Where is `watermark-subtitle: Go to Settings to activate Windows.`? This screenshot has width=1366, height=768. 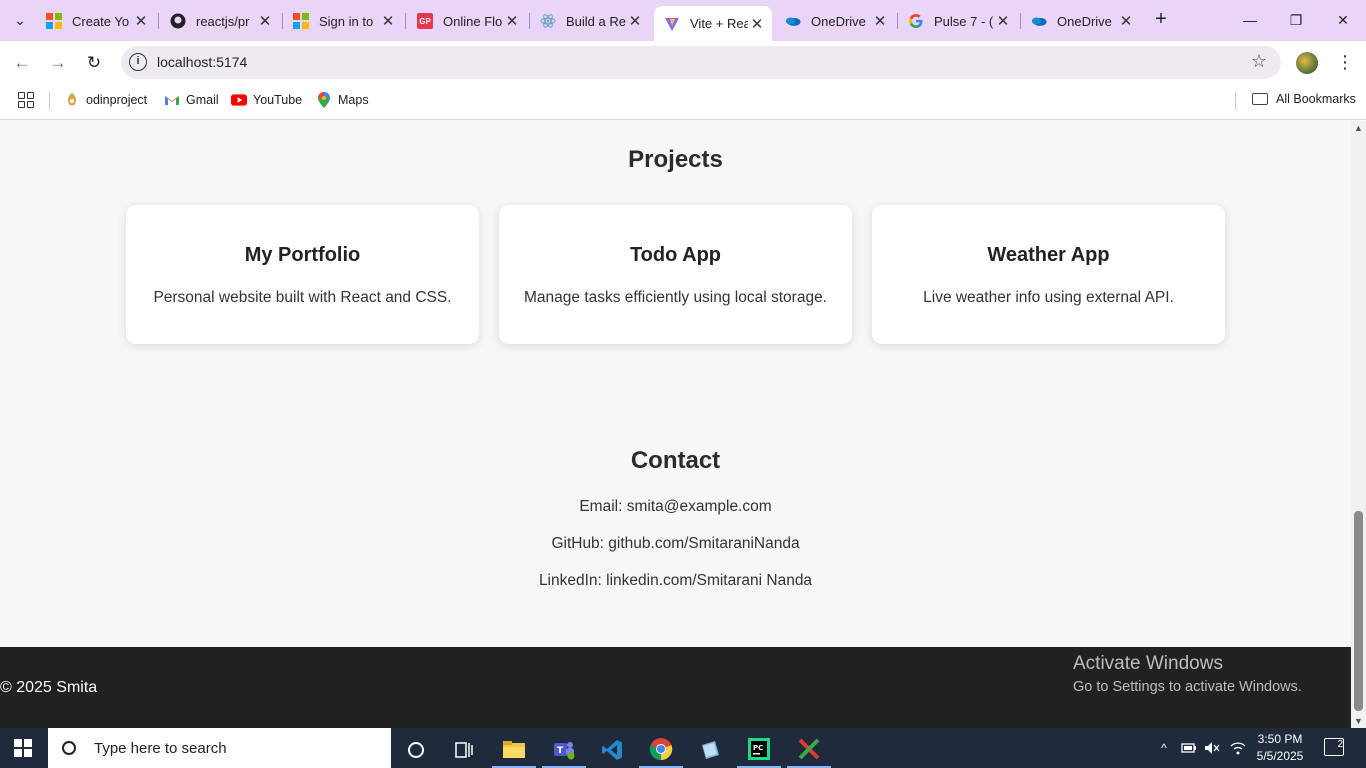 watermark-subtitle: Go to Settings to activate Windows. is located at coordinates (1187, 687).